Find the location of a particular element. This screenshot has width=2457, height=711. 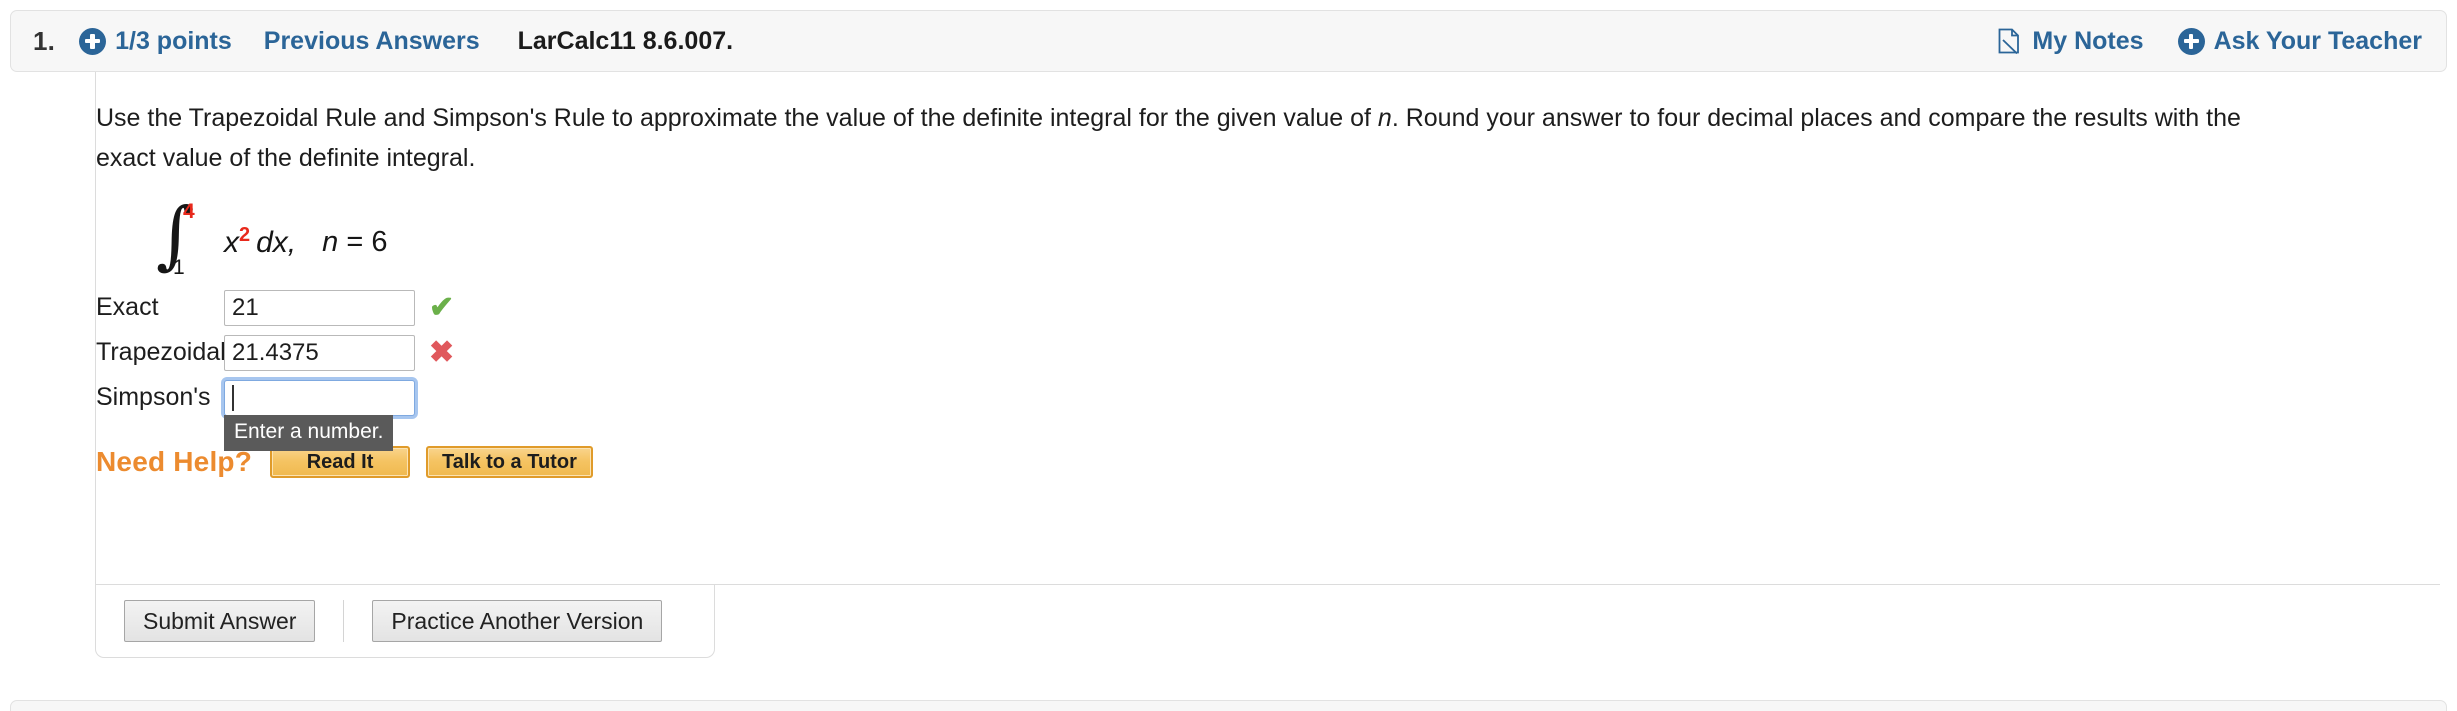

answer-label-trapezoidal: Trapezoidal is located at coordinates (161, 352).